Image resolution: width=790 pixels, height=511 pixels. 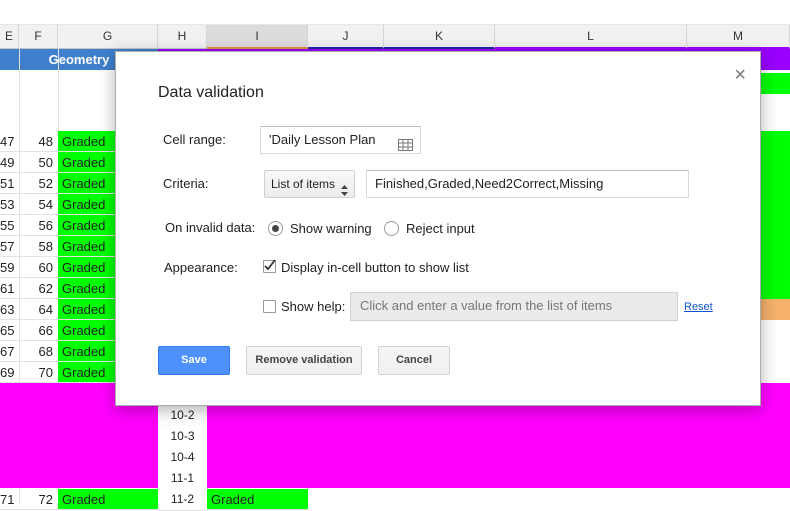 I want to click on cell-h-value: 11-2, so click(x=182, y=500).